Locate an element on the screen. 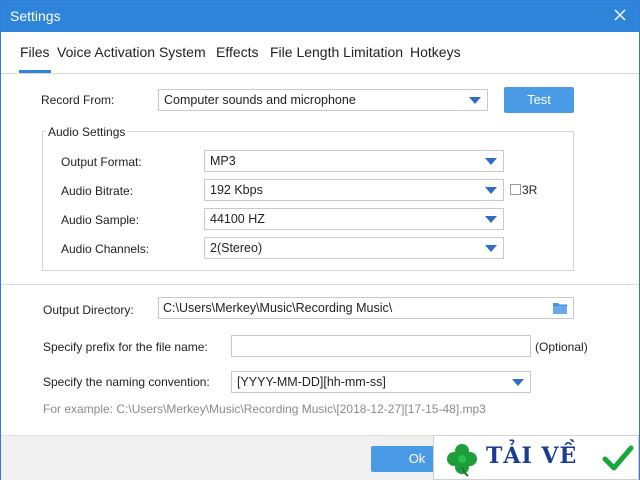 The height and width of the screenshot is (480, 640). output-directory-value: C:\Users\Merkey\Music\Recording Music\ is located at coordinates (278, 308).